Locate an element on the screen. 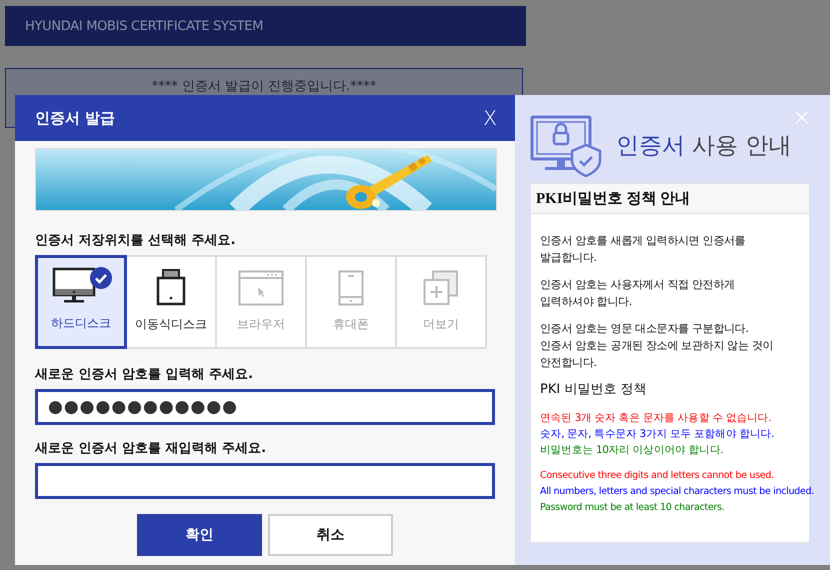 This screenshot has height=570, width=830. secure-monitor-icon is located at coordinates (566, 145).